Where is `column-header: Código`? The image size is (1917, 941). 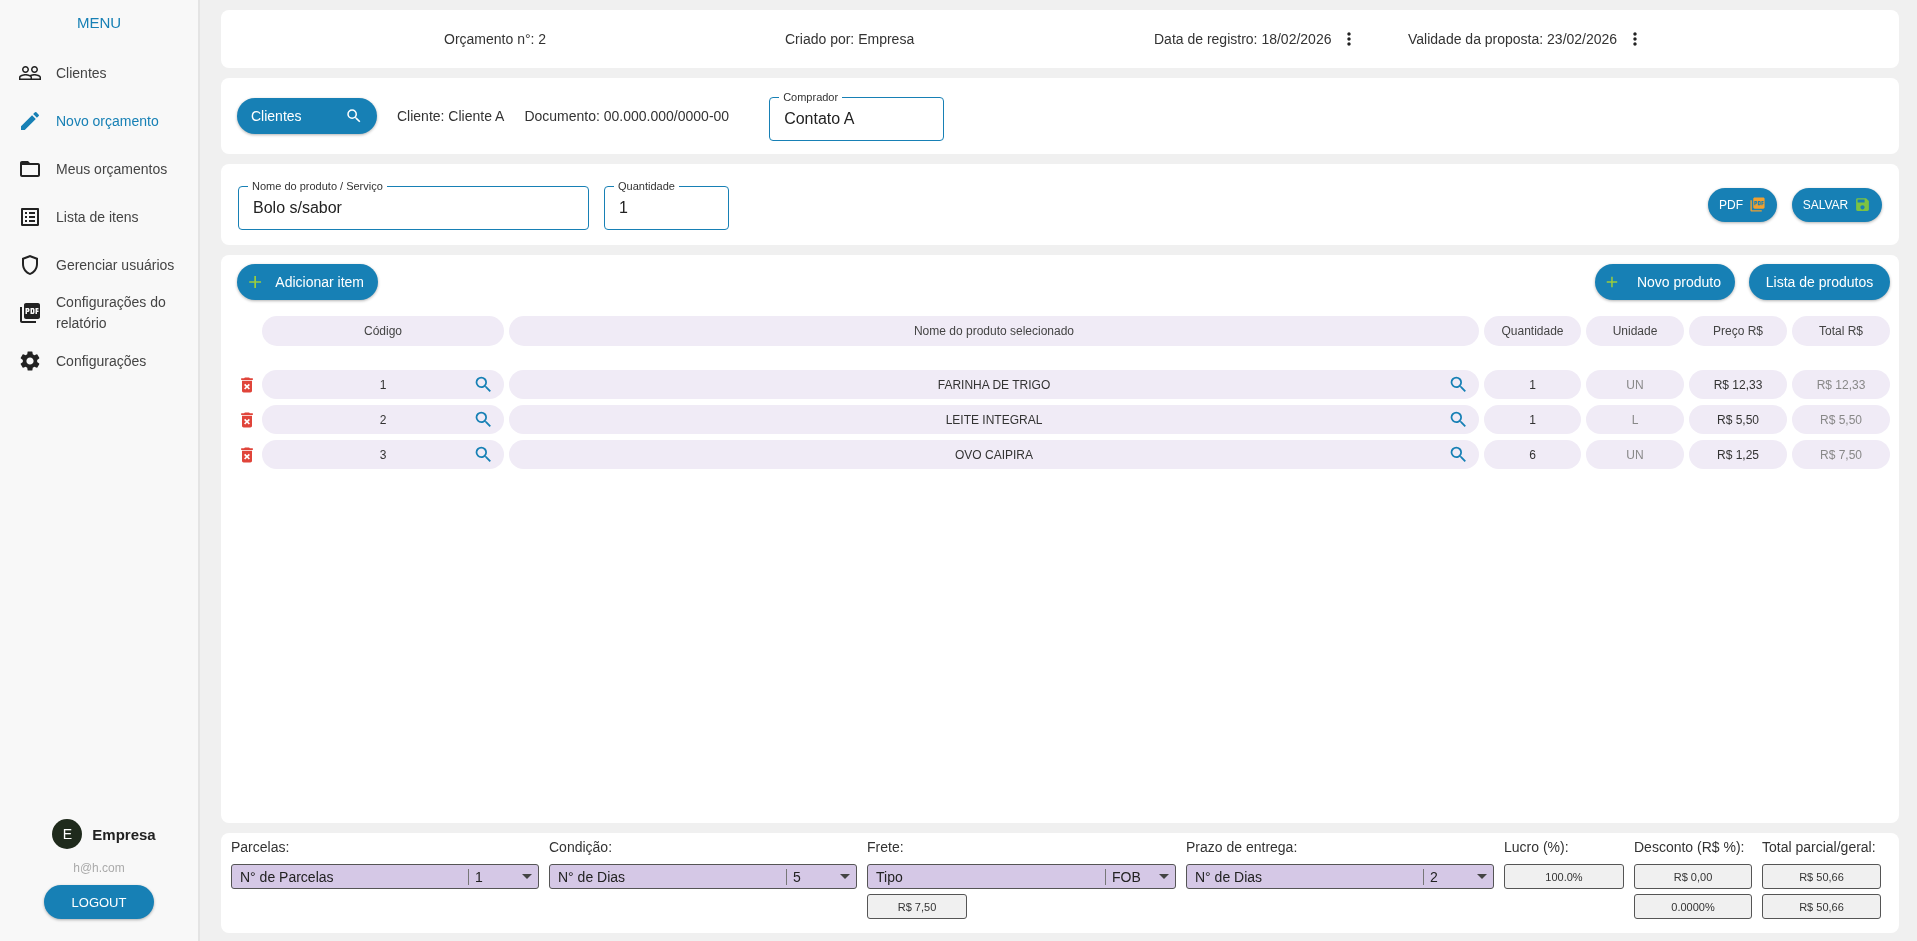
column-header: Código is located at coordinates (383, 331).